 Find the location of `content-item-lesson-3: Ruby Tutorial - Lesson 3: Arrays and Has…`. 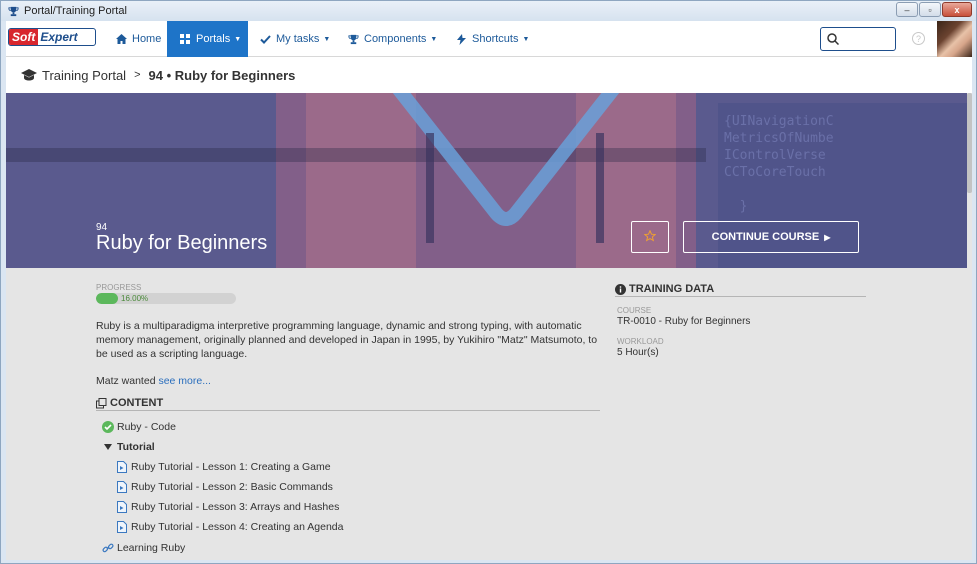

content-item-lesson-3: Ruby Tutorial - Lesson 3: Arrays and Has… is located at coordinates (227, 507).